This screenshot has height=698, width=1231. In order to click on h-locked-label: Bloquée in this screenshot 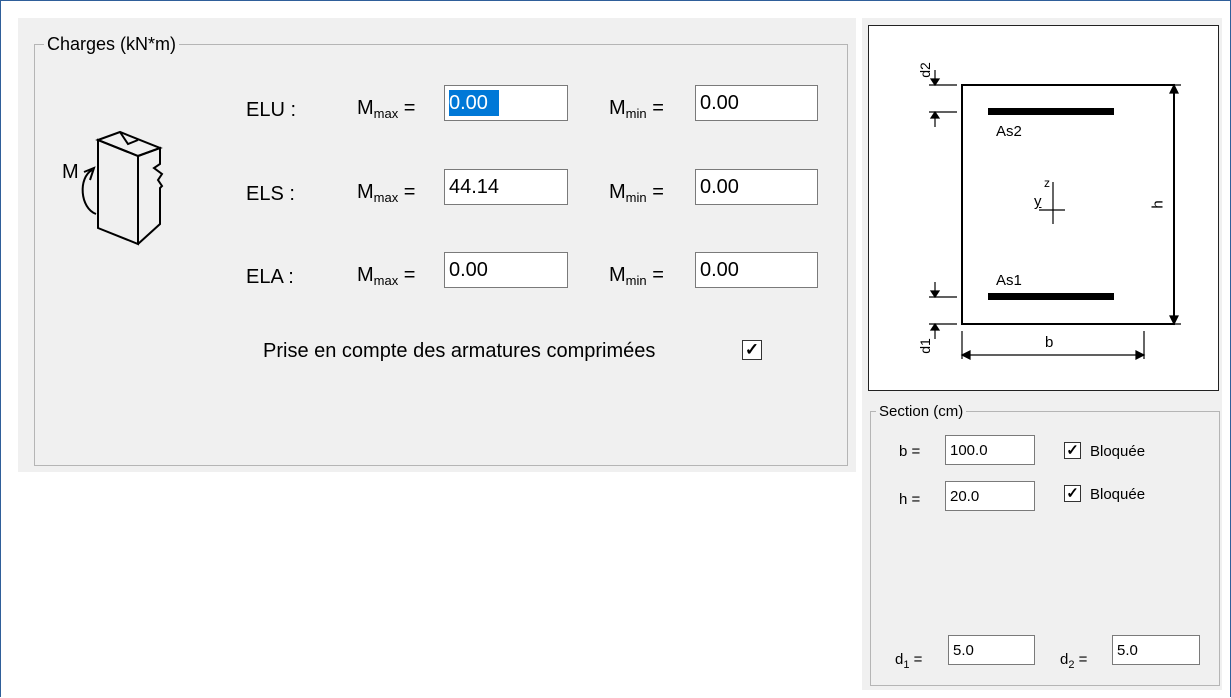, I will do `click(1118, 494)`.